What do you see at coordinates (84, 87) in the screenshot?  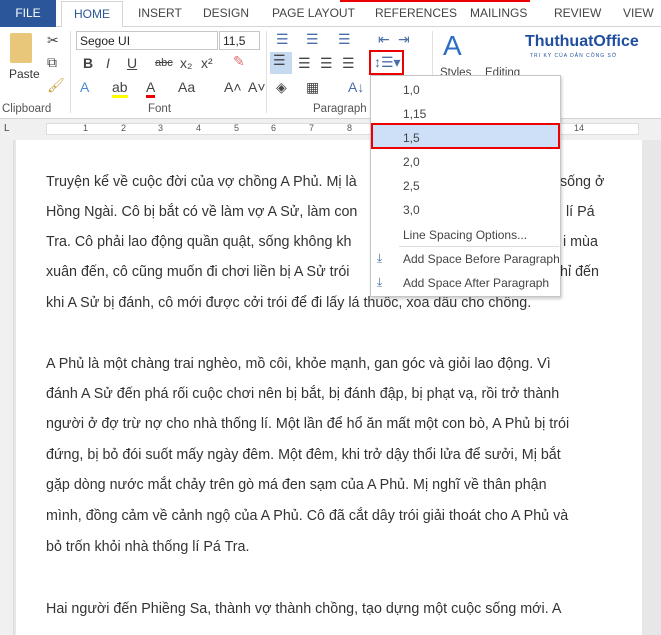 I see `text-effects-icon: A` at bounding box center [84, 87].